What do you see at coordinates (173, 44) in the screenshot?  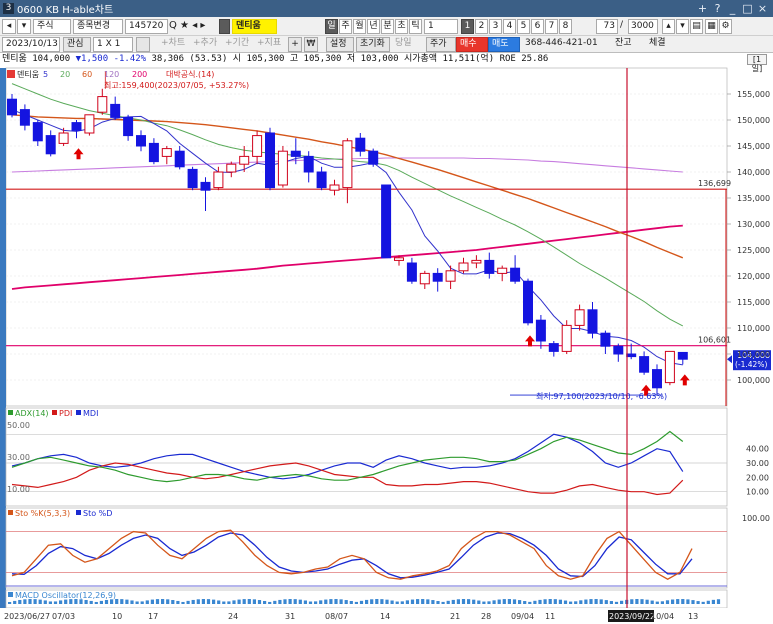 I see `add-chart-link: +차트` at bounding box center [173, 44].